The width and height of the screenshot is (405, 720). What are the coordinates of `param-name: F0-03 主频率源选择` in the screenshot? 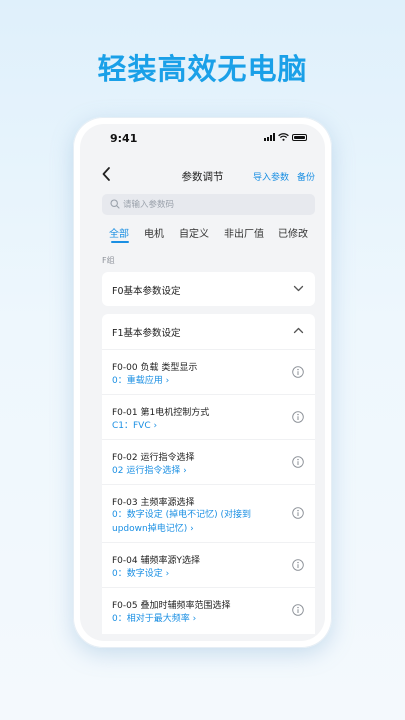 It's located at (153, 503).